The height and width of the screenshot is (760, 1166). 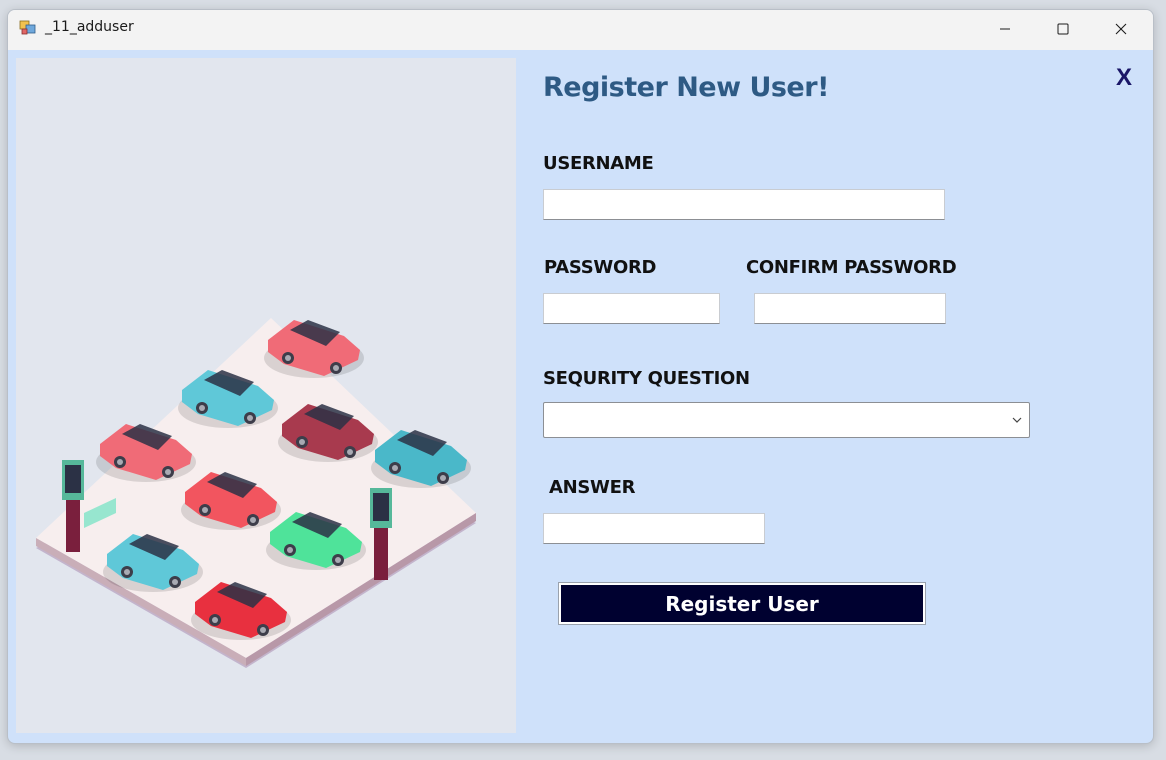 I want to click on security-question-label: SEQURITY QUESTION, so click(x=646, y=378).